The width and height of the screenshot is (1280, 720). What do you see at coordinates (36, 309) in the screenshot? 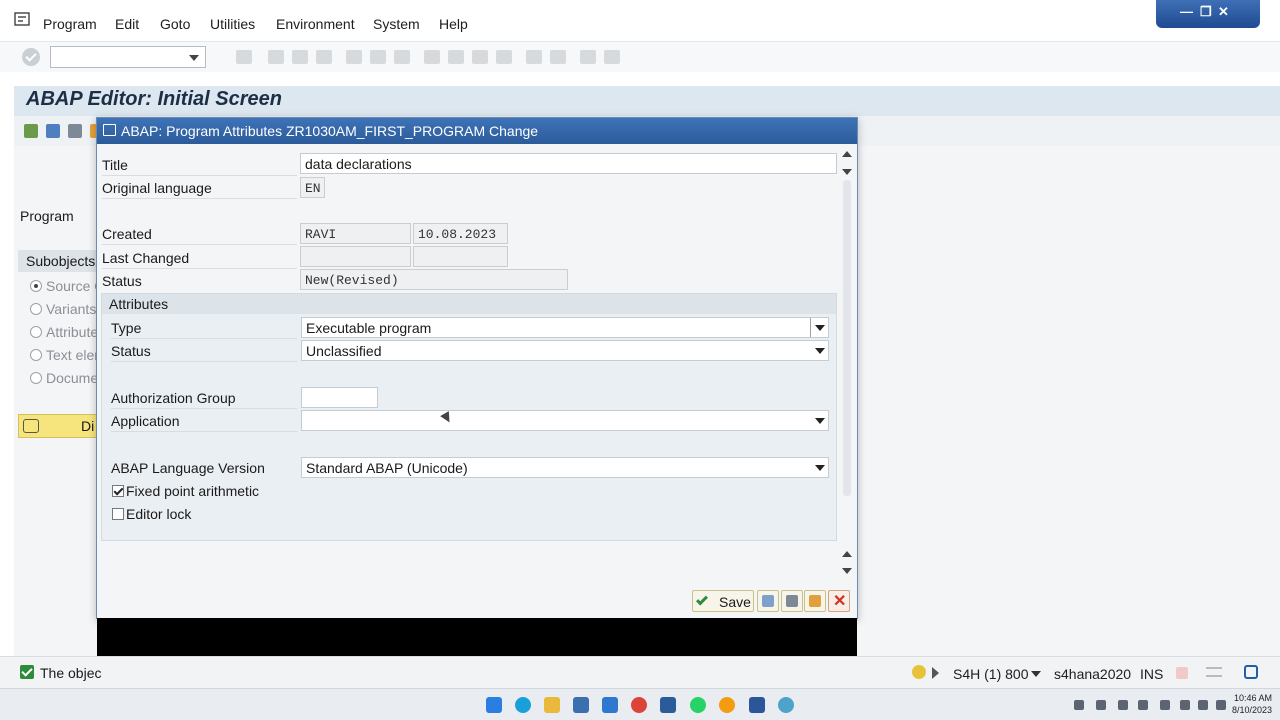
I see `radio-variants` at bounding box center [36, 309].